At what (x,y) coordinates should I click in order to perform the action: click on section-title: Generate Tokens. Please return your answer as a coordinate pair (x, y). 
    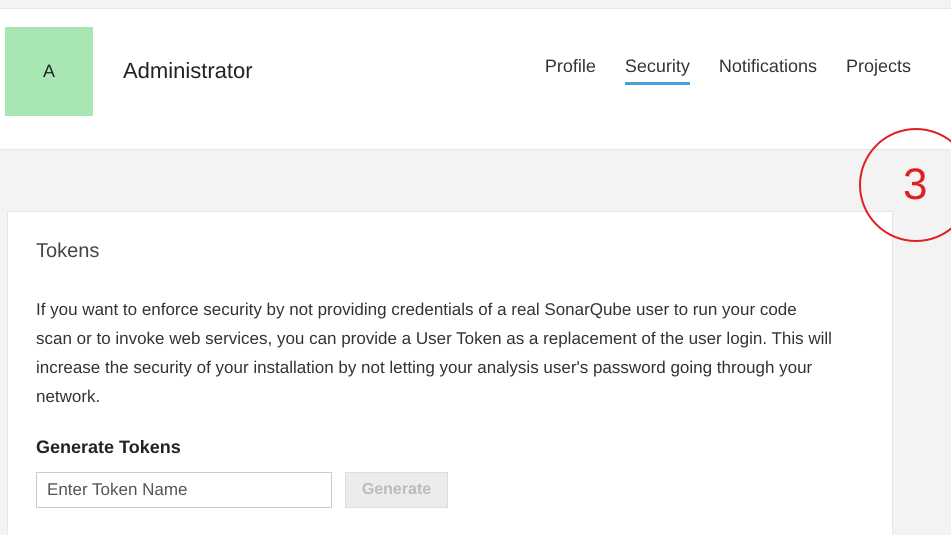
    Looking at the image, I should click on (109, 447).